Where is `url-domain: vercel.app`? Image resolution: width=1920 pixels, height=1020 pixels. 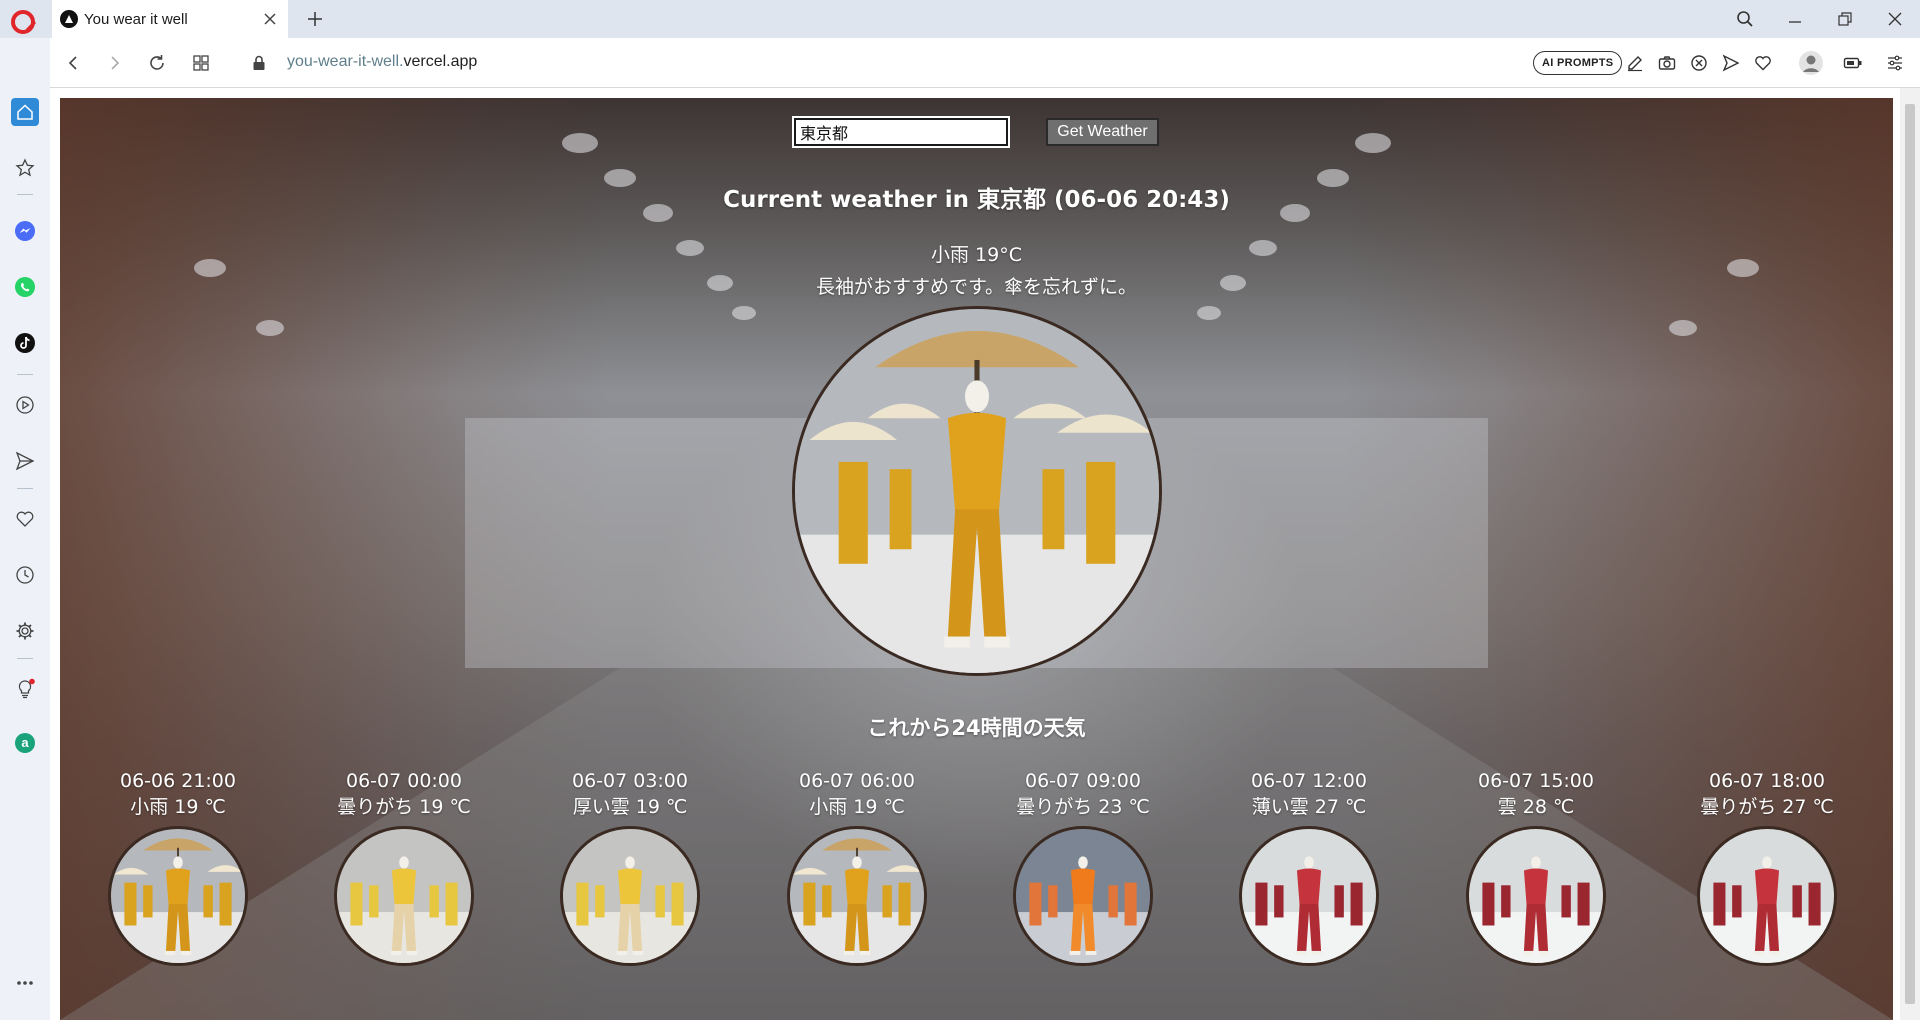
url-domain: vercel.app is located at coordinates (440, 61).